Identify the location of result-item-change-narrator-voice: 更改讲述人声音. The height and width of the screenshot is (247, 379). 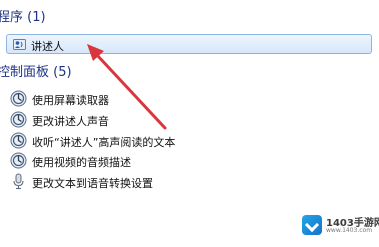
(180, 120).